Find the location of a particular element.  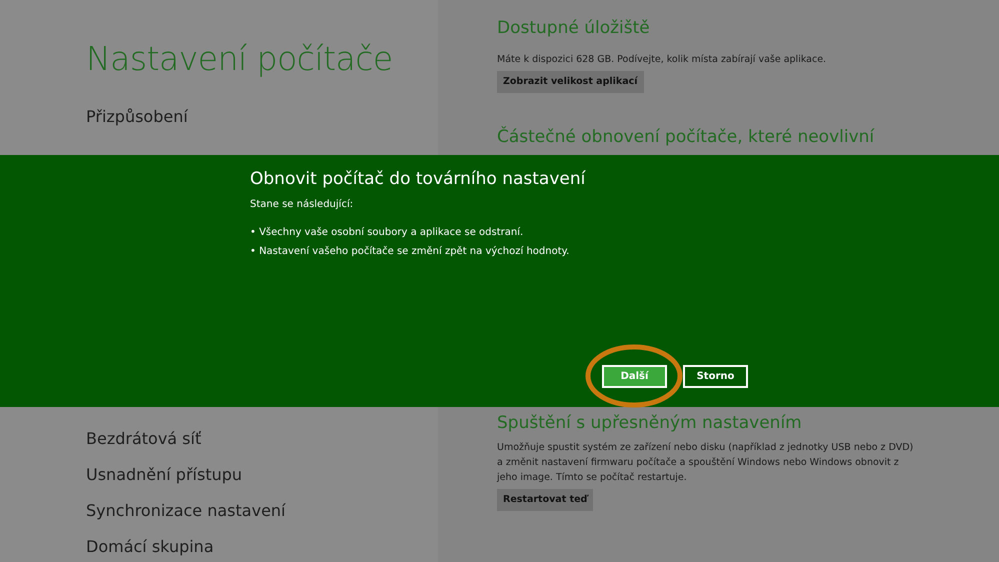

action-button: Zobrazit velikost aplikací is located at coordinates (570, 82).